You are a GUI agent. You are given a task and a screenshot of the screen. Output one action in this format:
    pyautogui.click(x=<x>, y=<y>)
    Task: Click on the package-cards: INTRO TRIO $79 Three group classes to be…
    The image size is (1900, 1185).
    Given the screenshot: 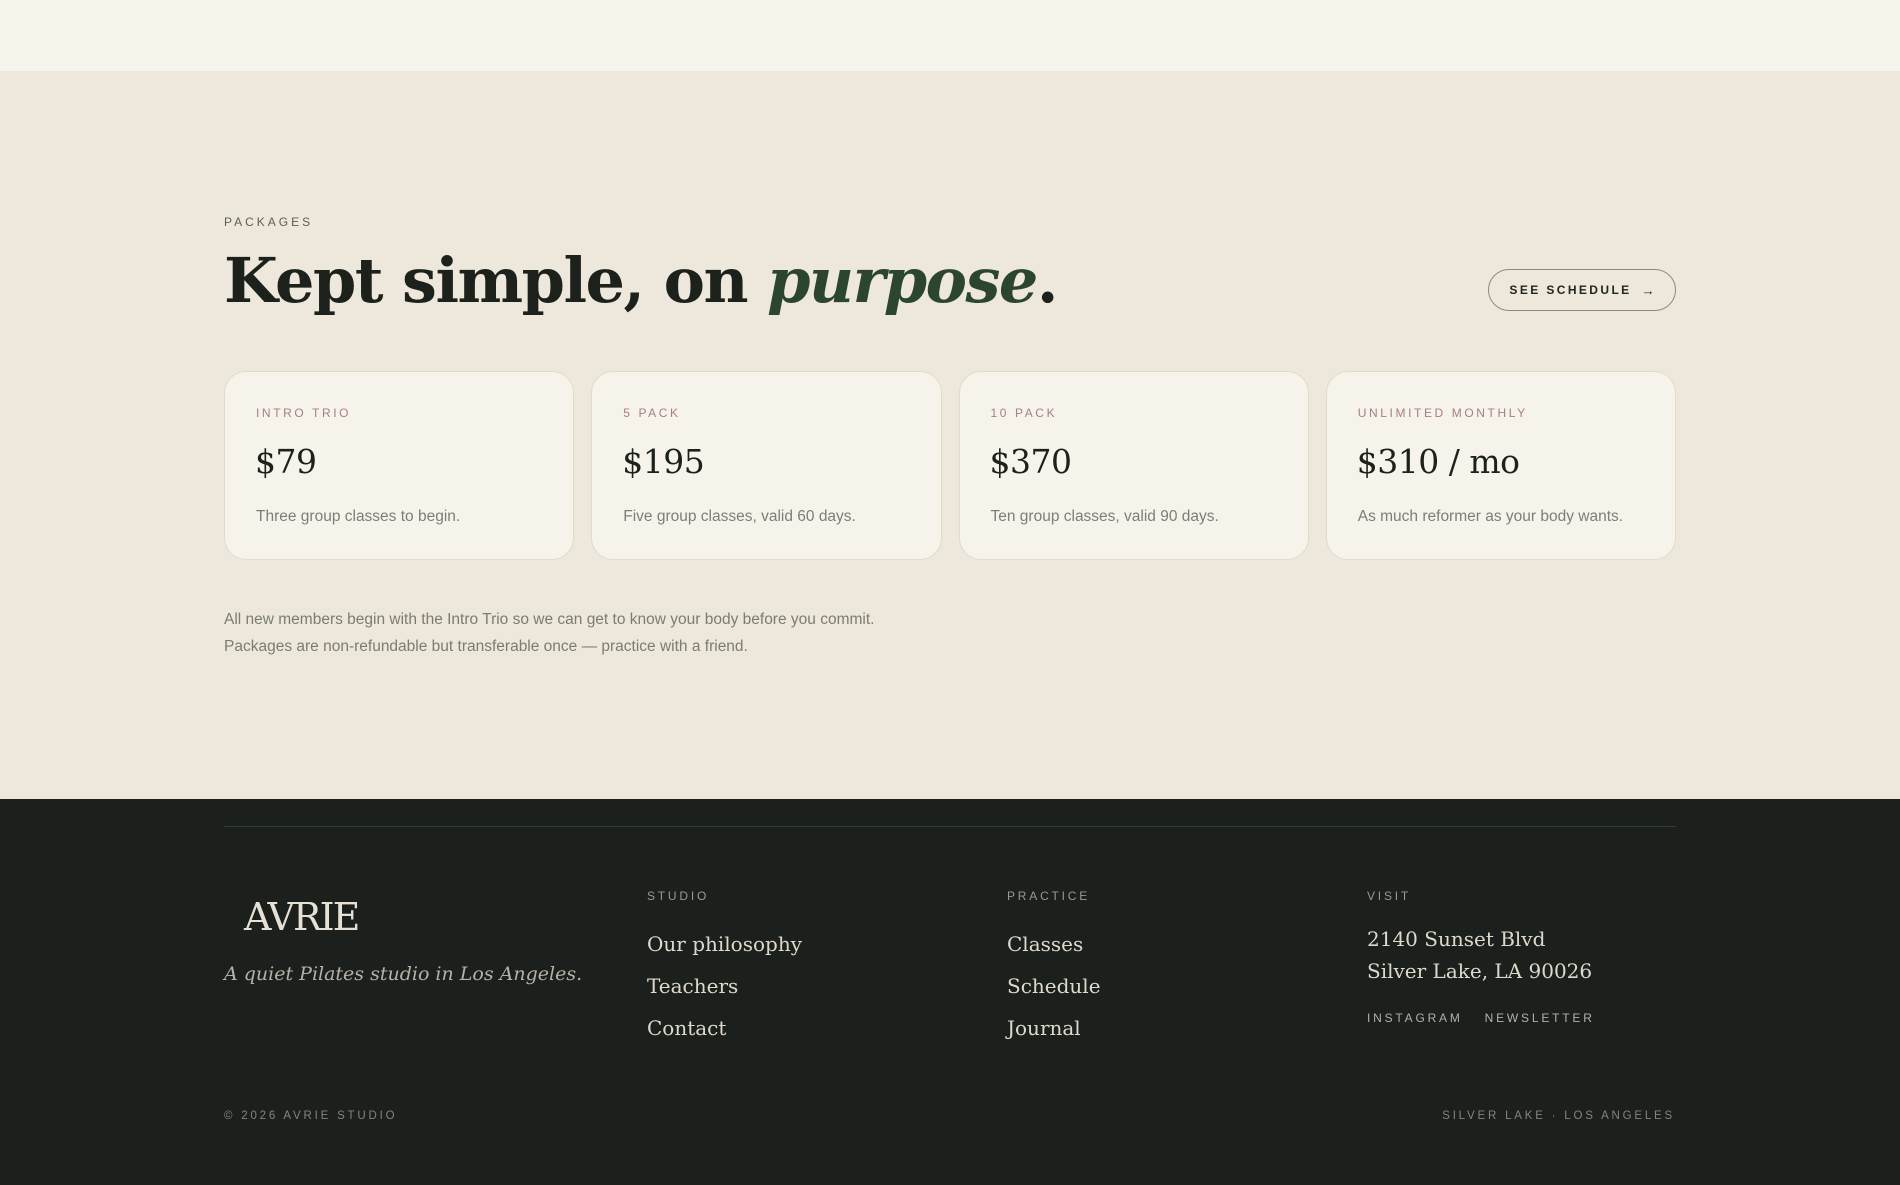 What is the action you would take?
    pyautogui.click(x=950, y=465)
    